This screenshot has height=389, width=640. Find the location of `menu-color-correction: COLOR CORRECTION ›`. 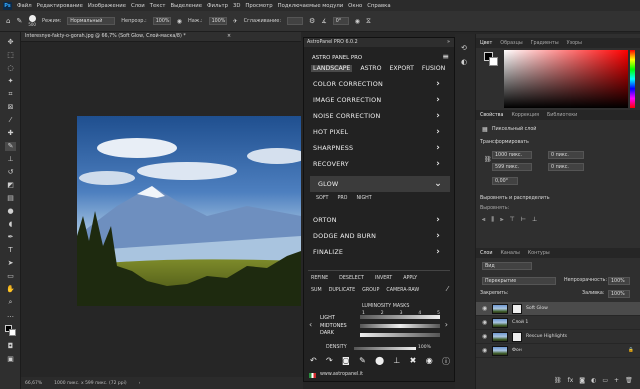

menu-color-correction: COLOR CORRECTION › is located at coordinates (379, 84).